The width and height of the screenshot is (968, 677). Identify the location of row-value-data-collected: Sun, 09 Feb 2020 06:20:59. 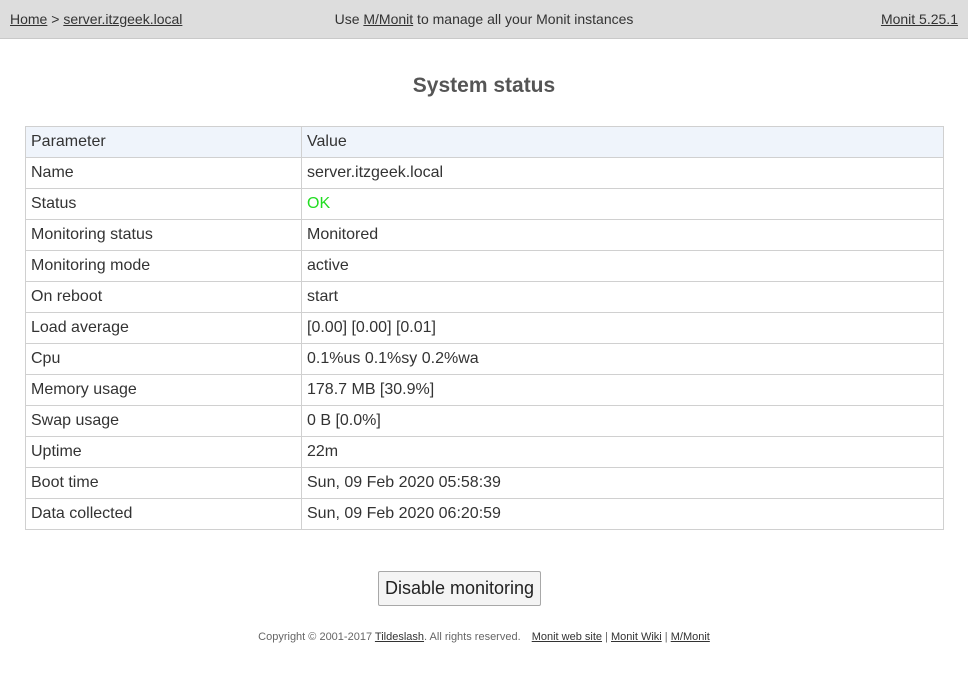
(622, 514).